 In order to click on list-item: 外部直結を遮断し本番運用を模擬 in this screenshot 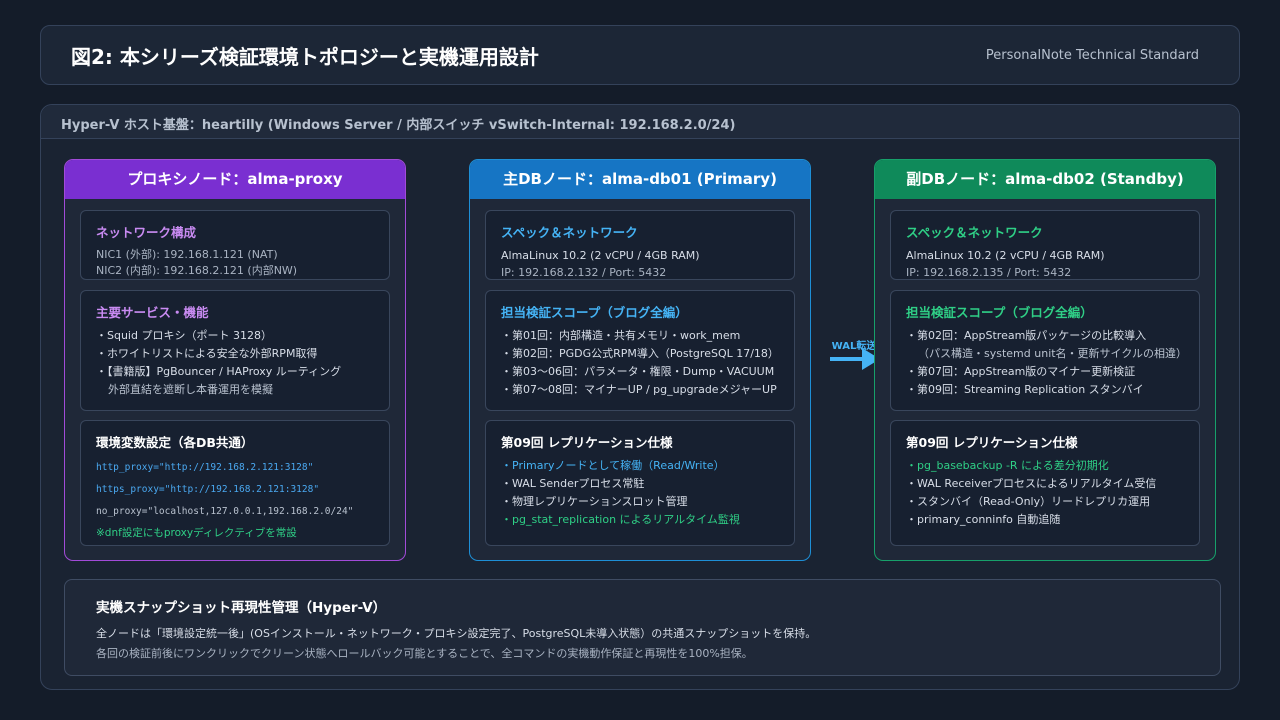, I will do `click(190, 389)`.